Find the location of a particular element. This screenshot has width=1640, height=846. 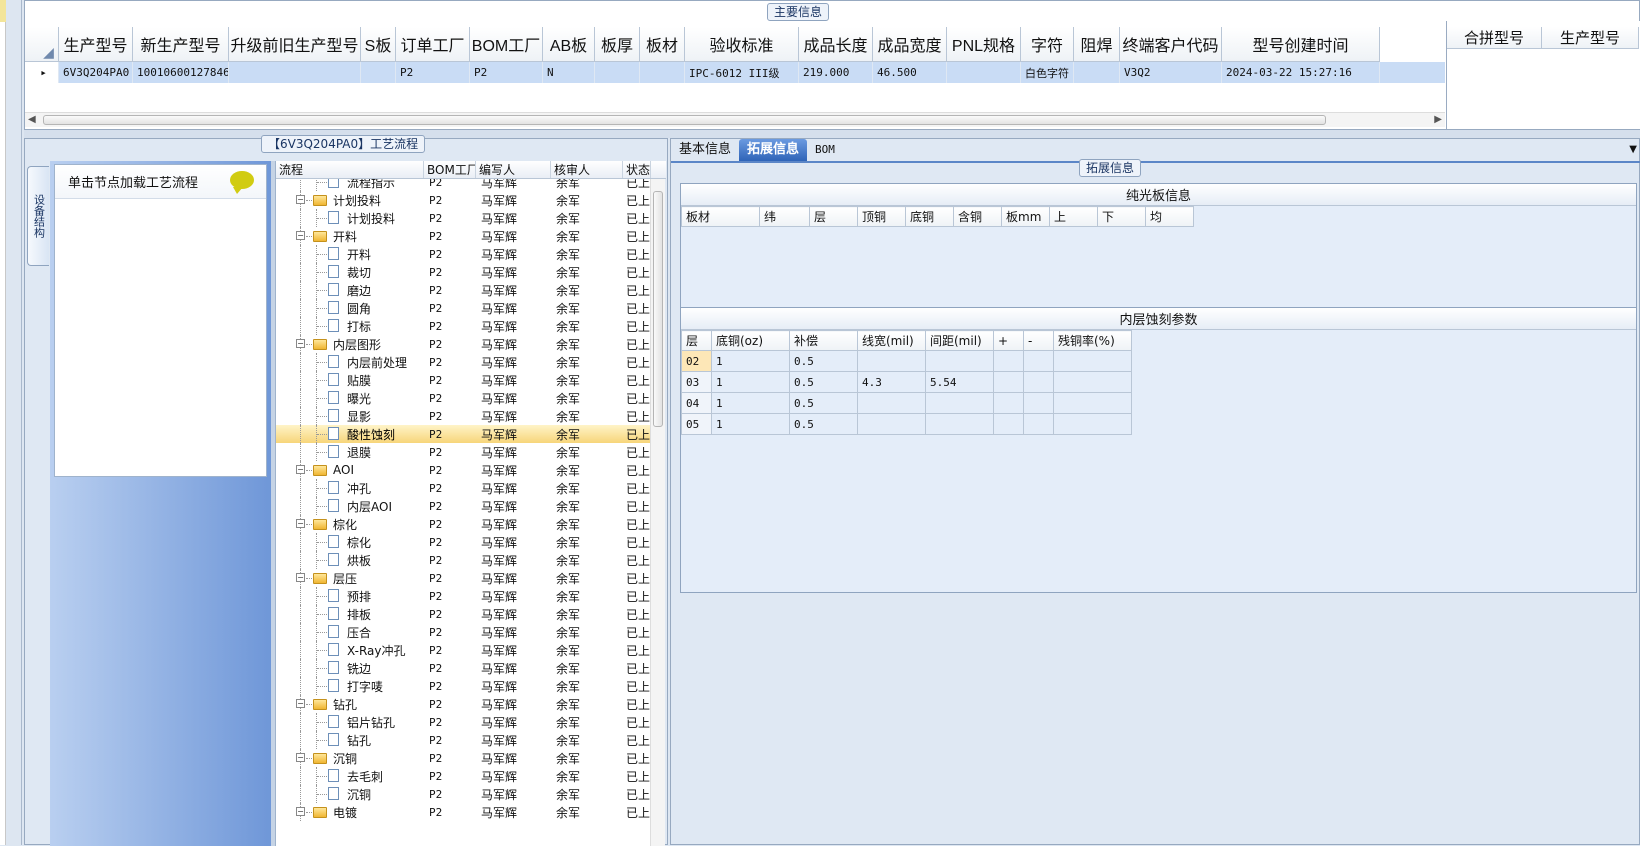

tree-node: − 棕化 is located at coordinates (350, 524).